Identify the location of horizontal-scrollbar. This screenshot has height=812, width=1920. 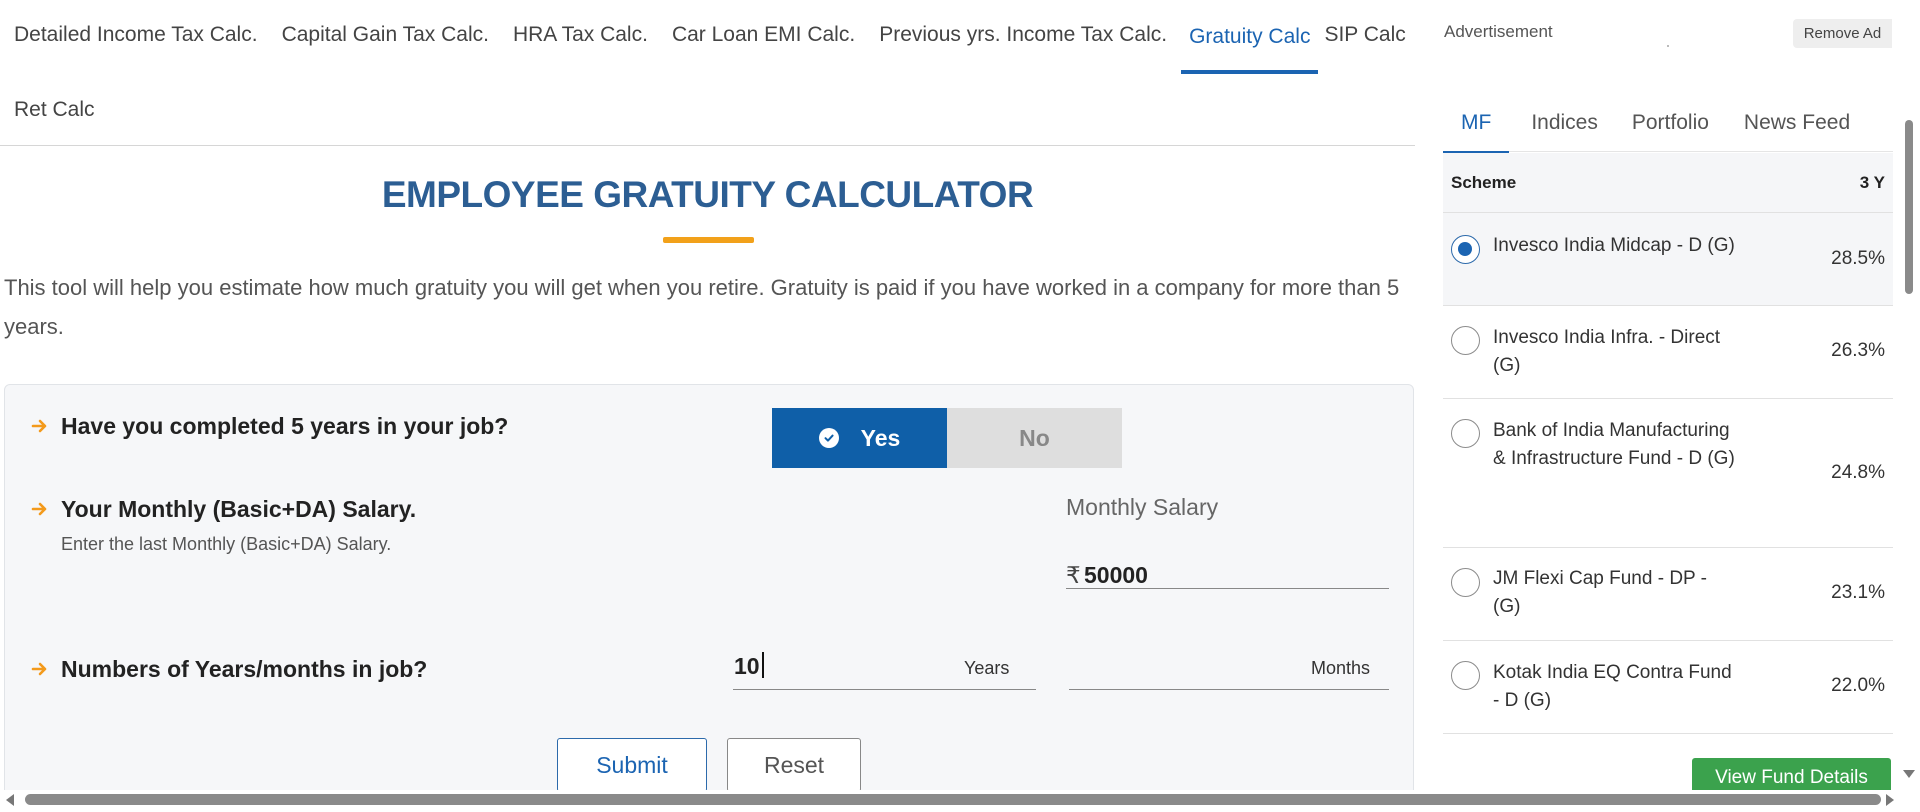
(949, 801).